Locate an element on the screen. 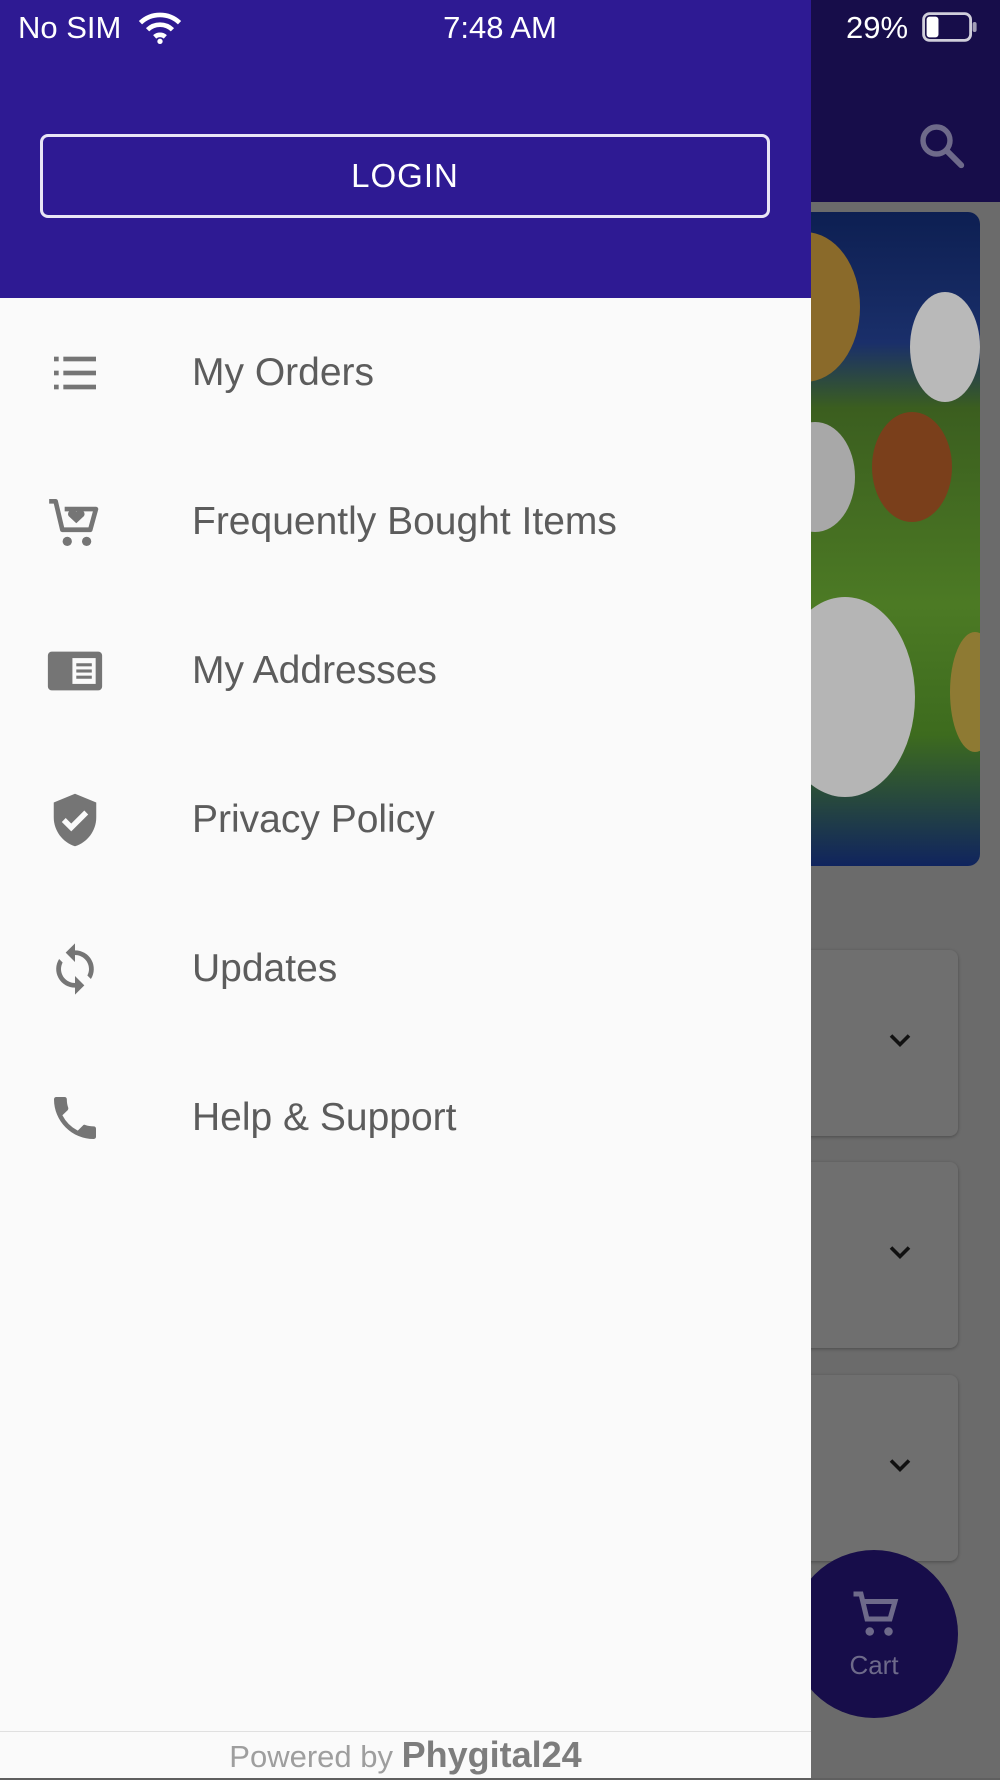  menu-item-label: Updates is located at coordinates (265, 968).